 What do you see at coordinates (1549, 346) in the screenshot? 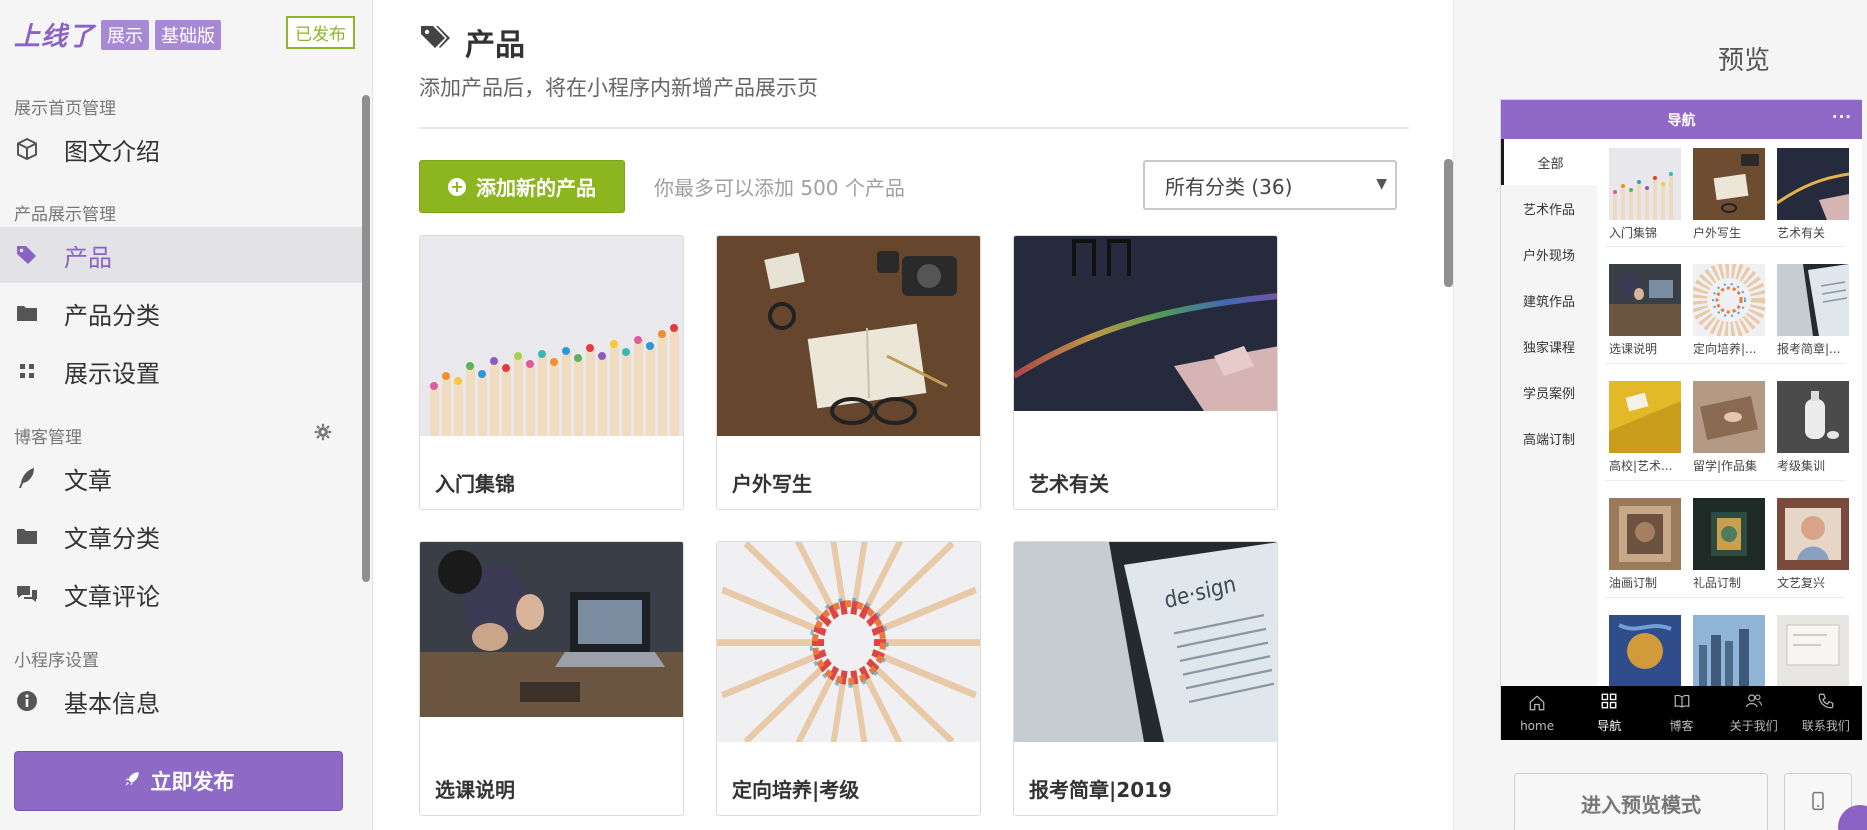
I see `phone-nav-item: 独家课程` at bounding box center [1549, 346].